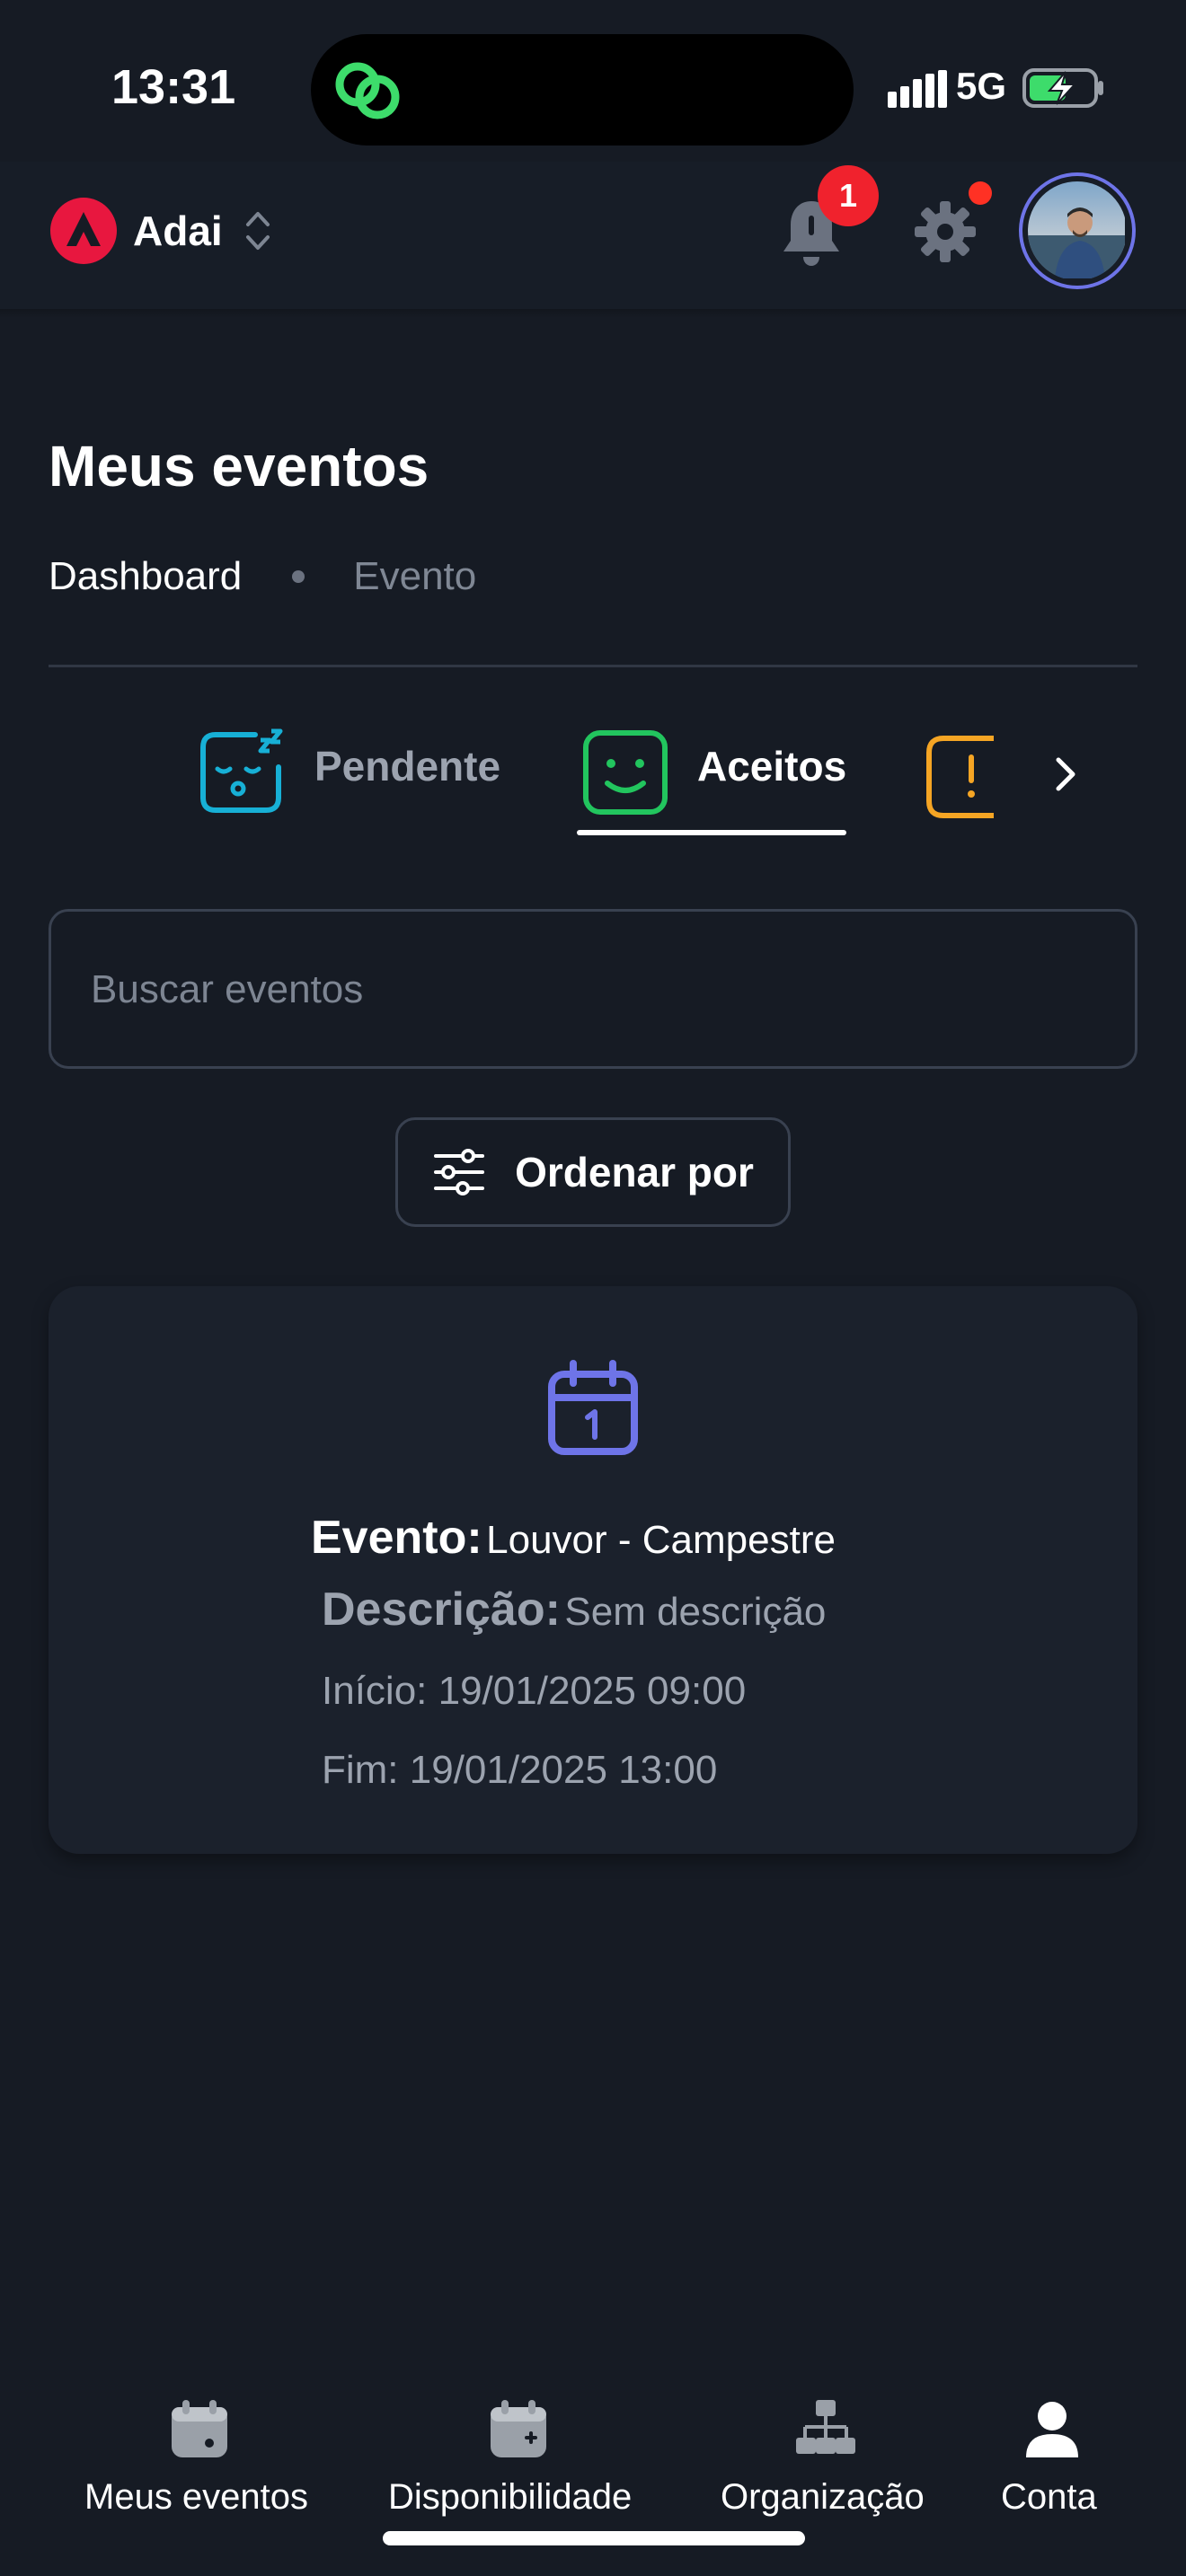  What do you see at coordinates (407, 766) in the screenshot?
I see `tab-pendente-label: Pendente` at bounding box center [407, 766].